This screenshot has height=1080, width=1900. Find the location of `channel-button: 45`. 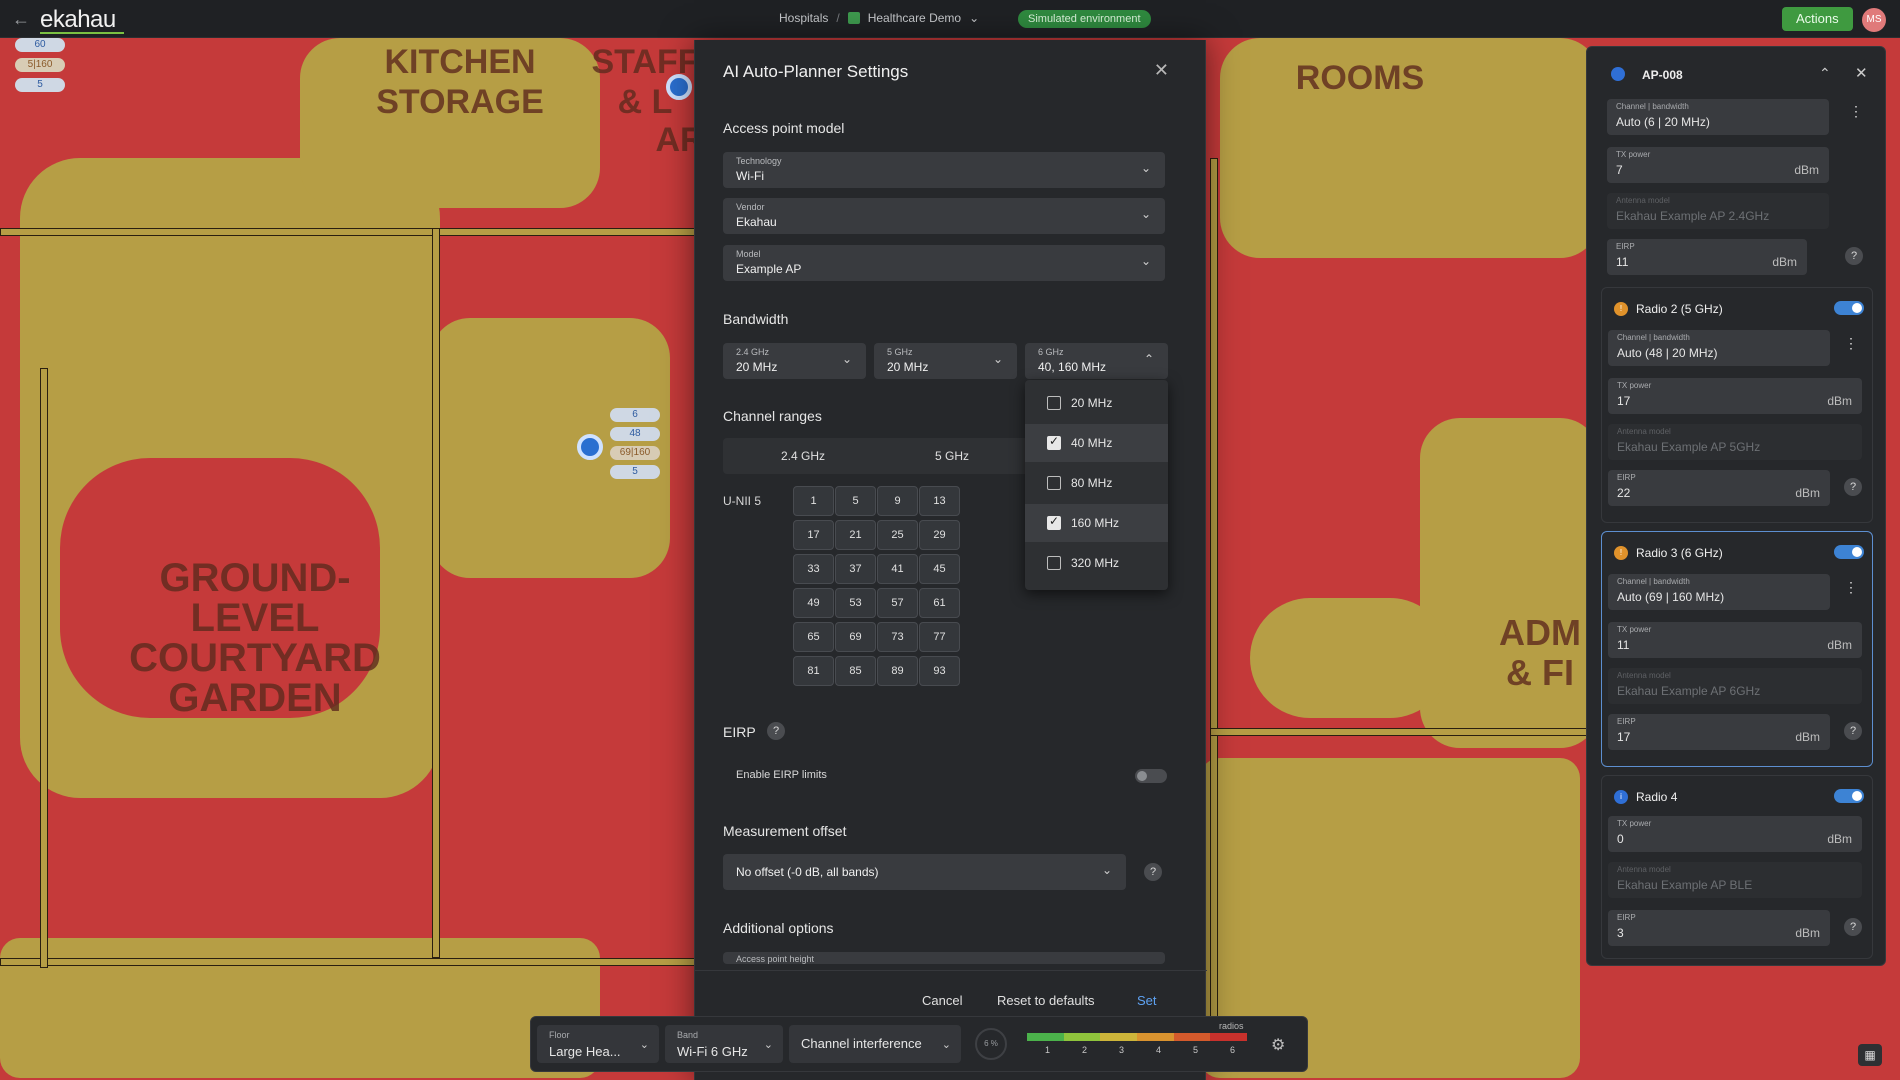

channel-button: 45 is located at coordinates (939, 569).